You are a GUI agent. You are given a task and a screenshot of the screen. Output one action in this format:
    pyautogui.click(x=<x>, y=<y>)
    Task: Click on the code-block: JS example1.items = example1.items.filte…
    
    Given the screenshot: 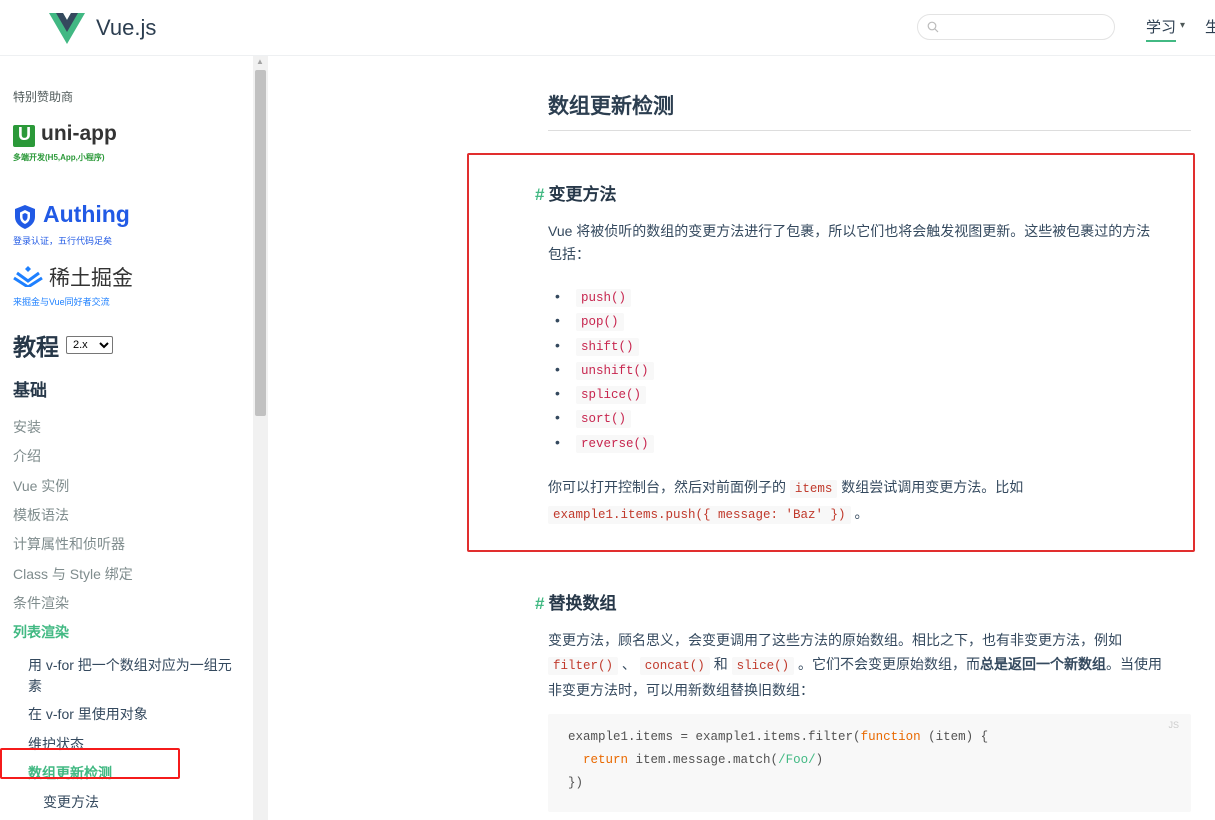 What is the action you would take?
    pyautogui.click(x=869, y=763)
    